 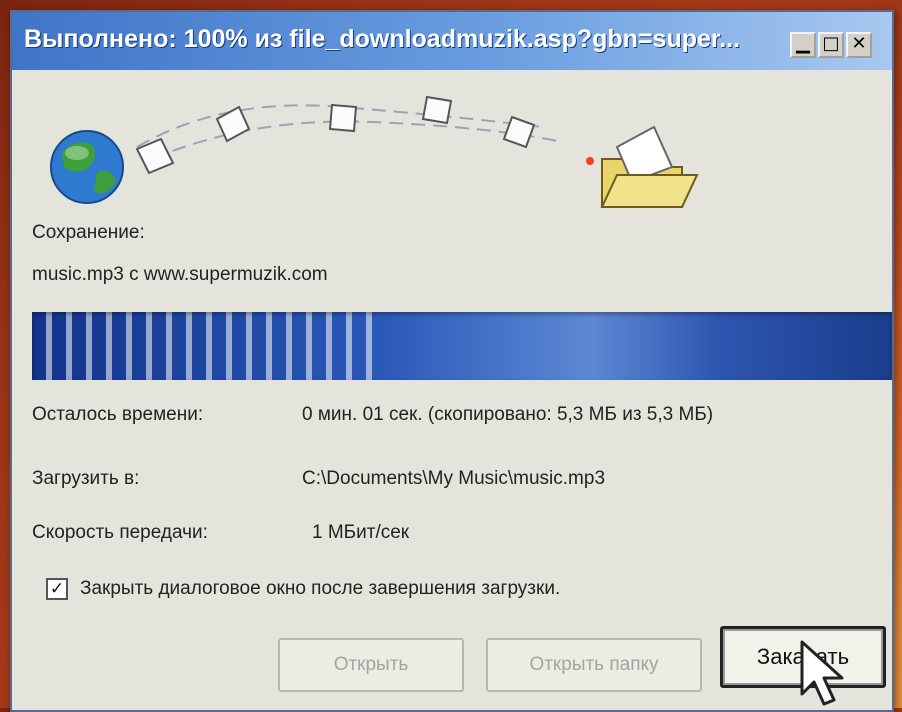 I want to click on open-button: Открыть, so click(x=371, y=665).